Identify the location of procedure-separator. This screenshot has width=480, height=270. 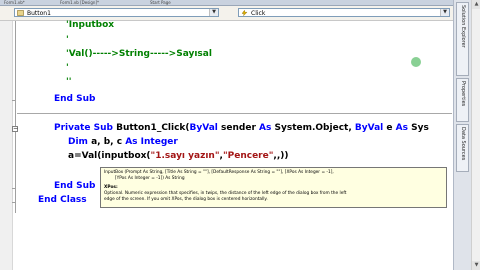
(234, 113).